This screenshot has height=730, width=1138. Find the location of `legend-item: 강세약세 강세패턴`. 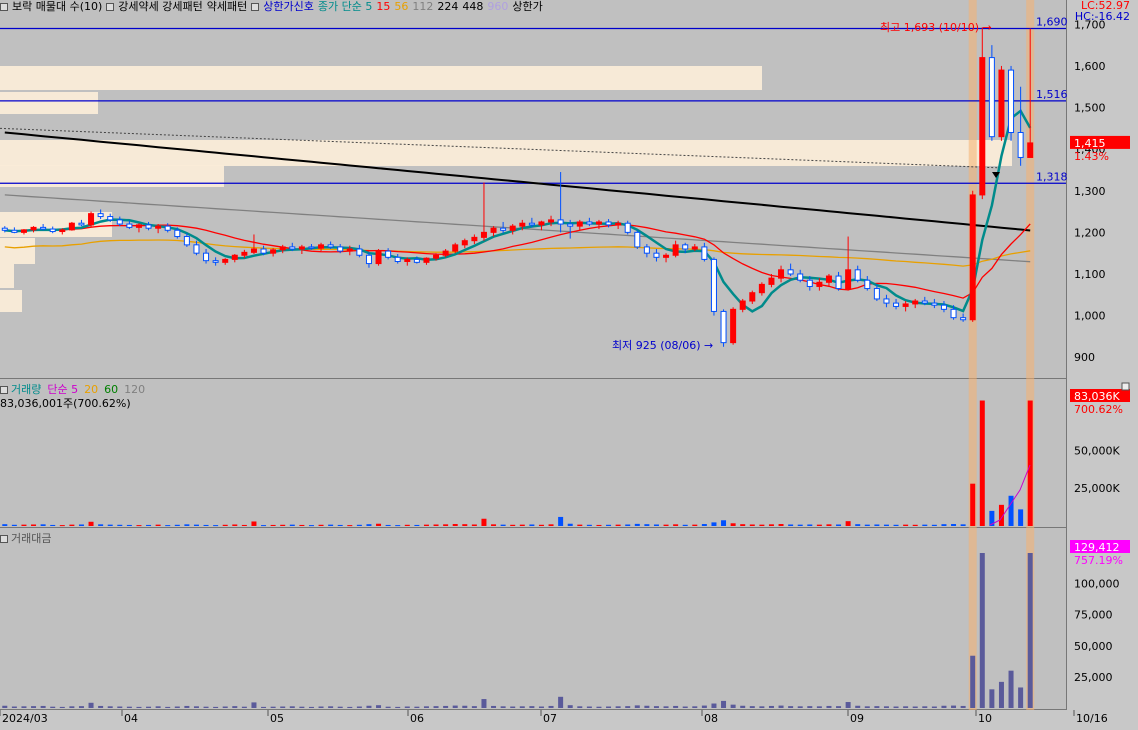

legend-item: 강세약세 강세패턴 is located at coordinates (154, 6).